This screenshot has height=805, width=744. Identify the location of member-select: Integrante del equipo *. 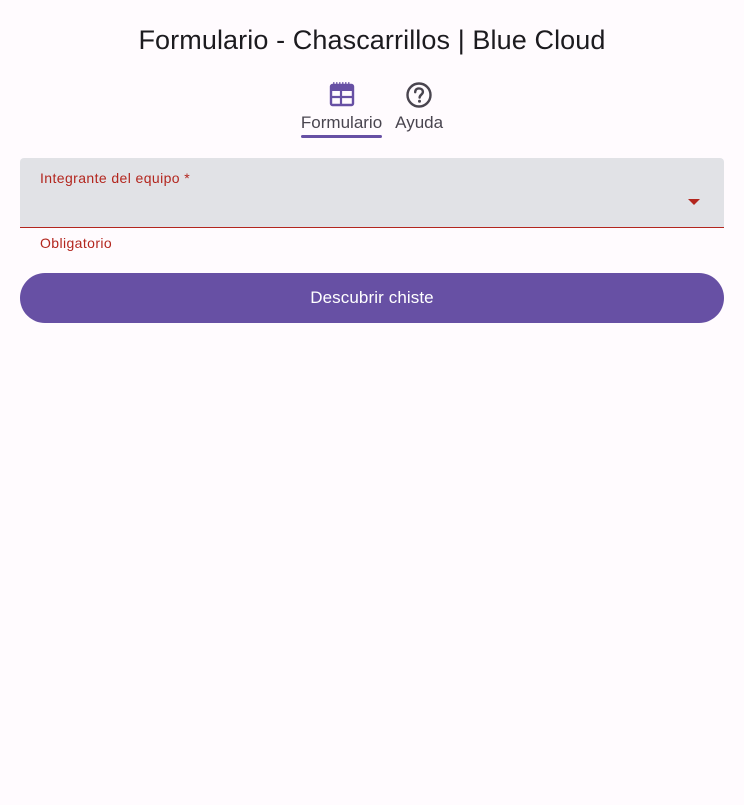
(372, 193).